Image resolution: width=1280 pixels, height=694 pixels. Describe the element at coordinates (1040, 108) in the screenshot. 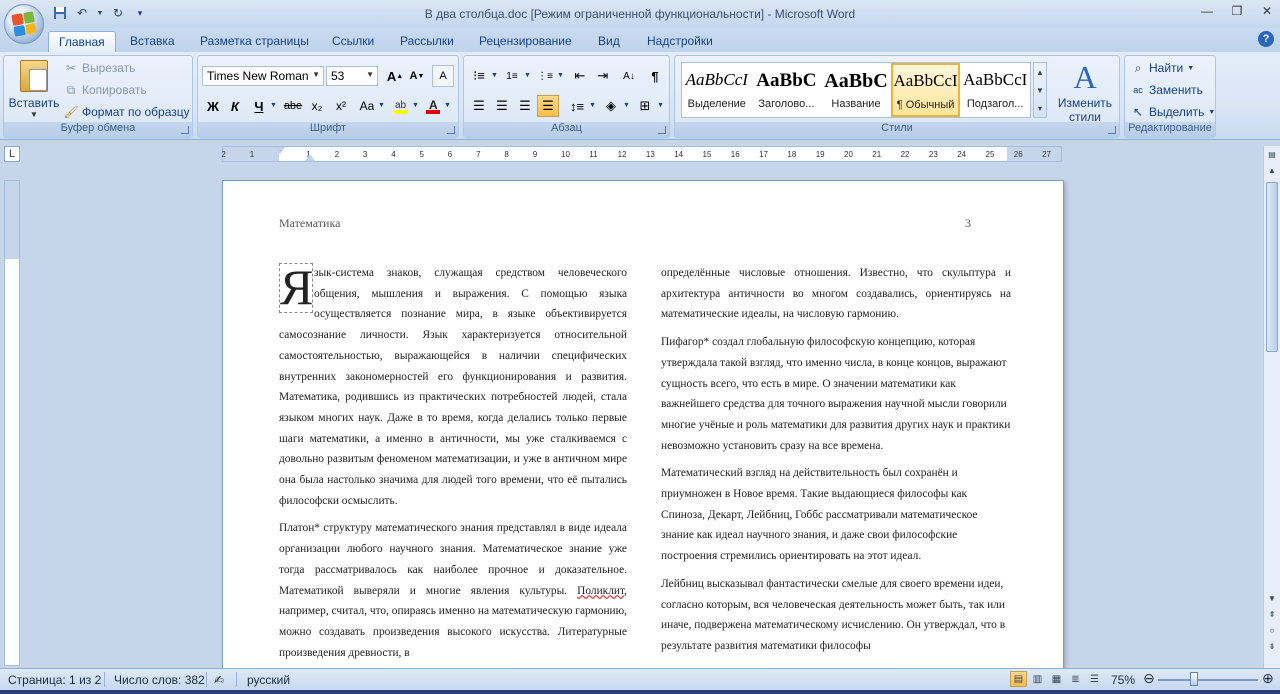

I see `more-icon: ▾` at that location.